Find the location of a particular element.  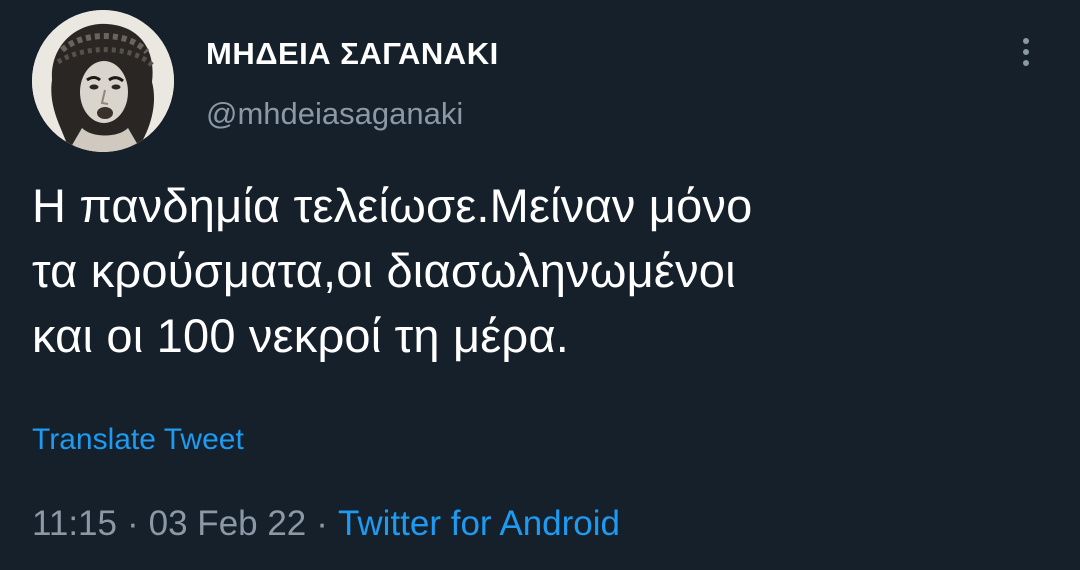

user-photo-icon is located at coordinates (103, 81).